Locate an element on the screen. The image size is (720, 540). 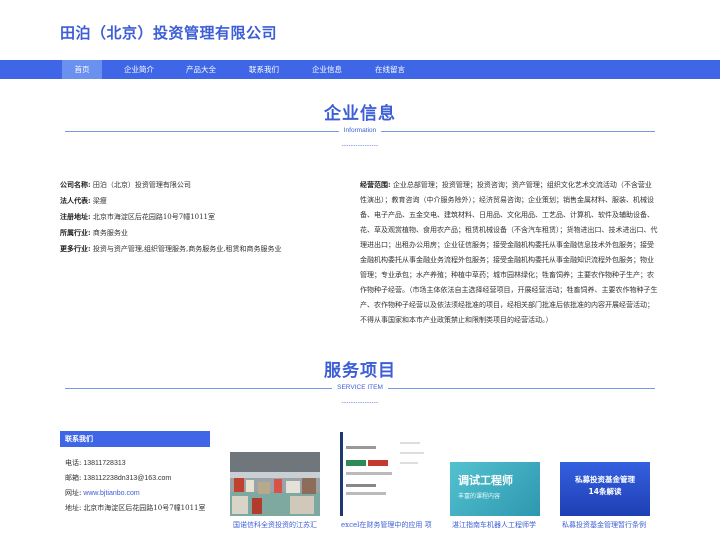
service-section-title: 服务项目 is located at coordinates (360, 371).